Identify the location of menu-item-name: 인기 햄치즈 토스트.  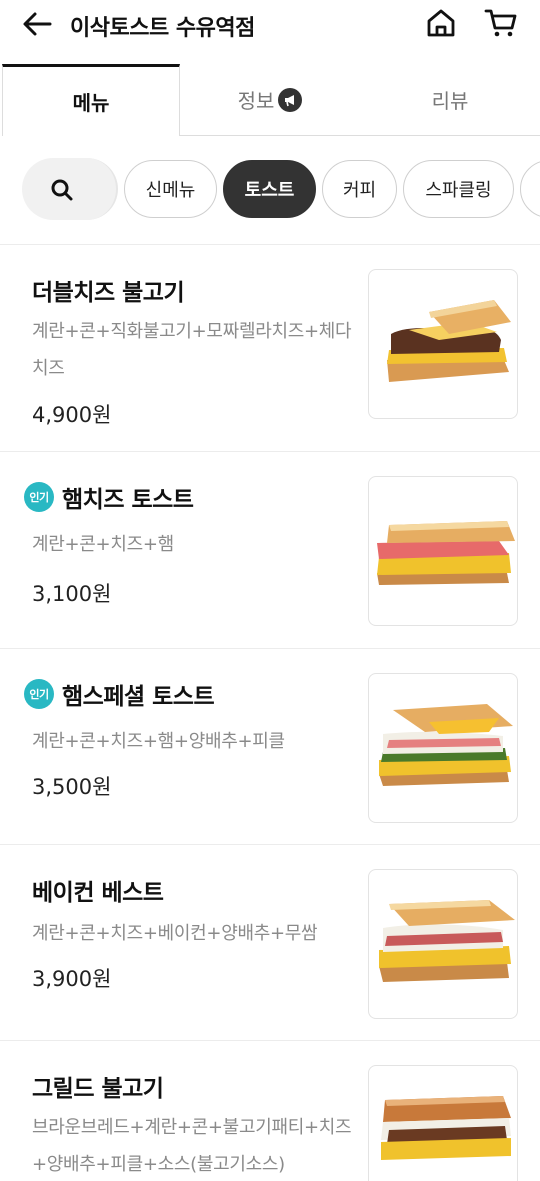
(109, 497).